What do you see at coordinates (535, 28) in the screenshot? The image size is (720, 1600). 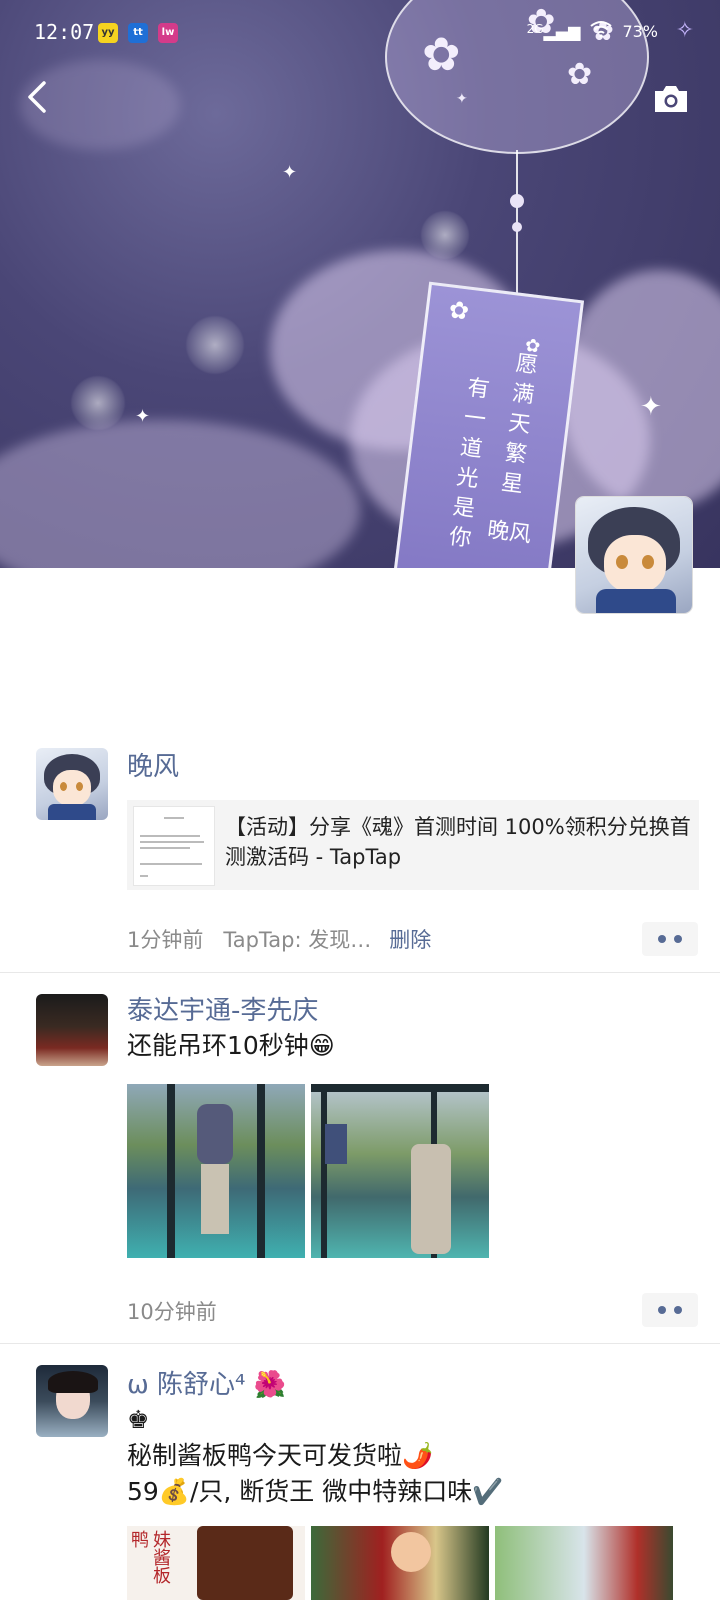 I see `network-type: 2G` at bounding box center [535, 28].